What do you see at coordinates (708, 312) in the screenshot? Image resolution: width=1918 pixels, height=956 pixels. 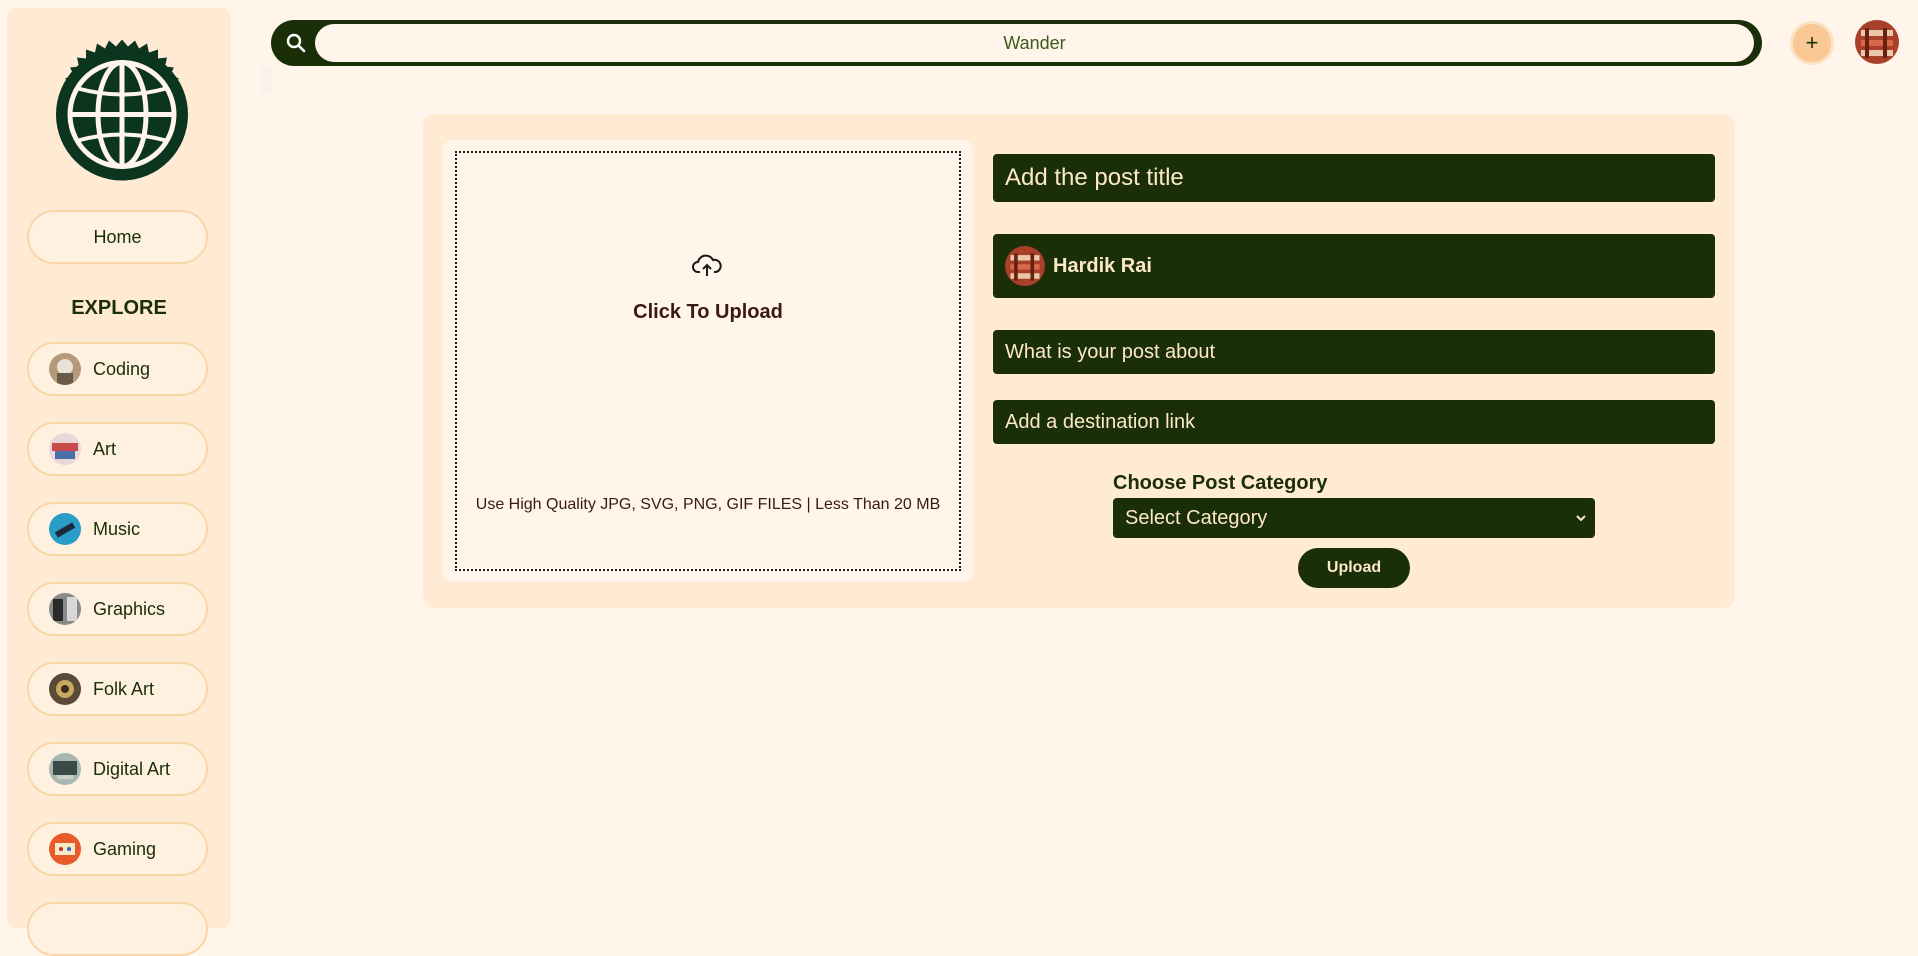 I see `upload-title: Click To Upload` at bounding box center [708, 312].